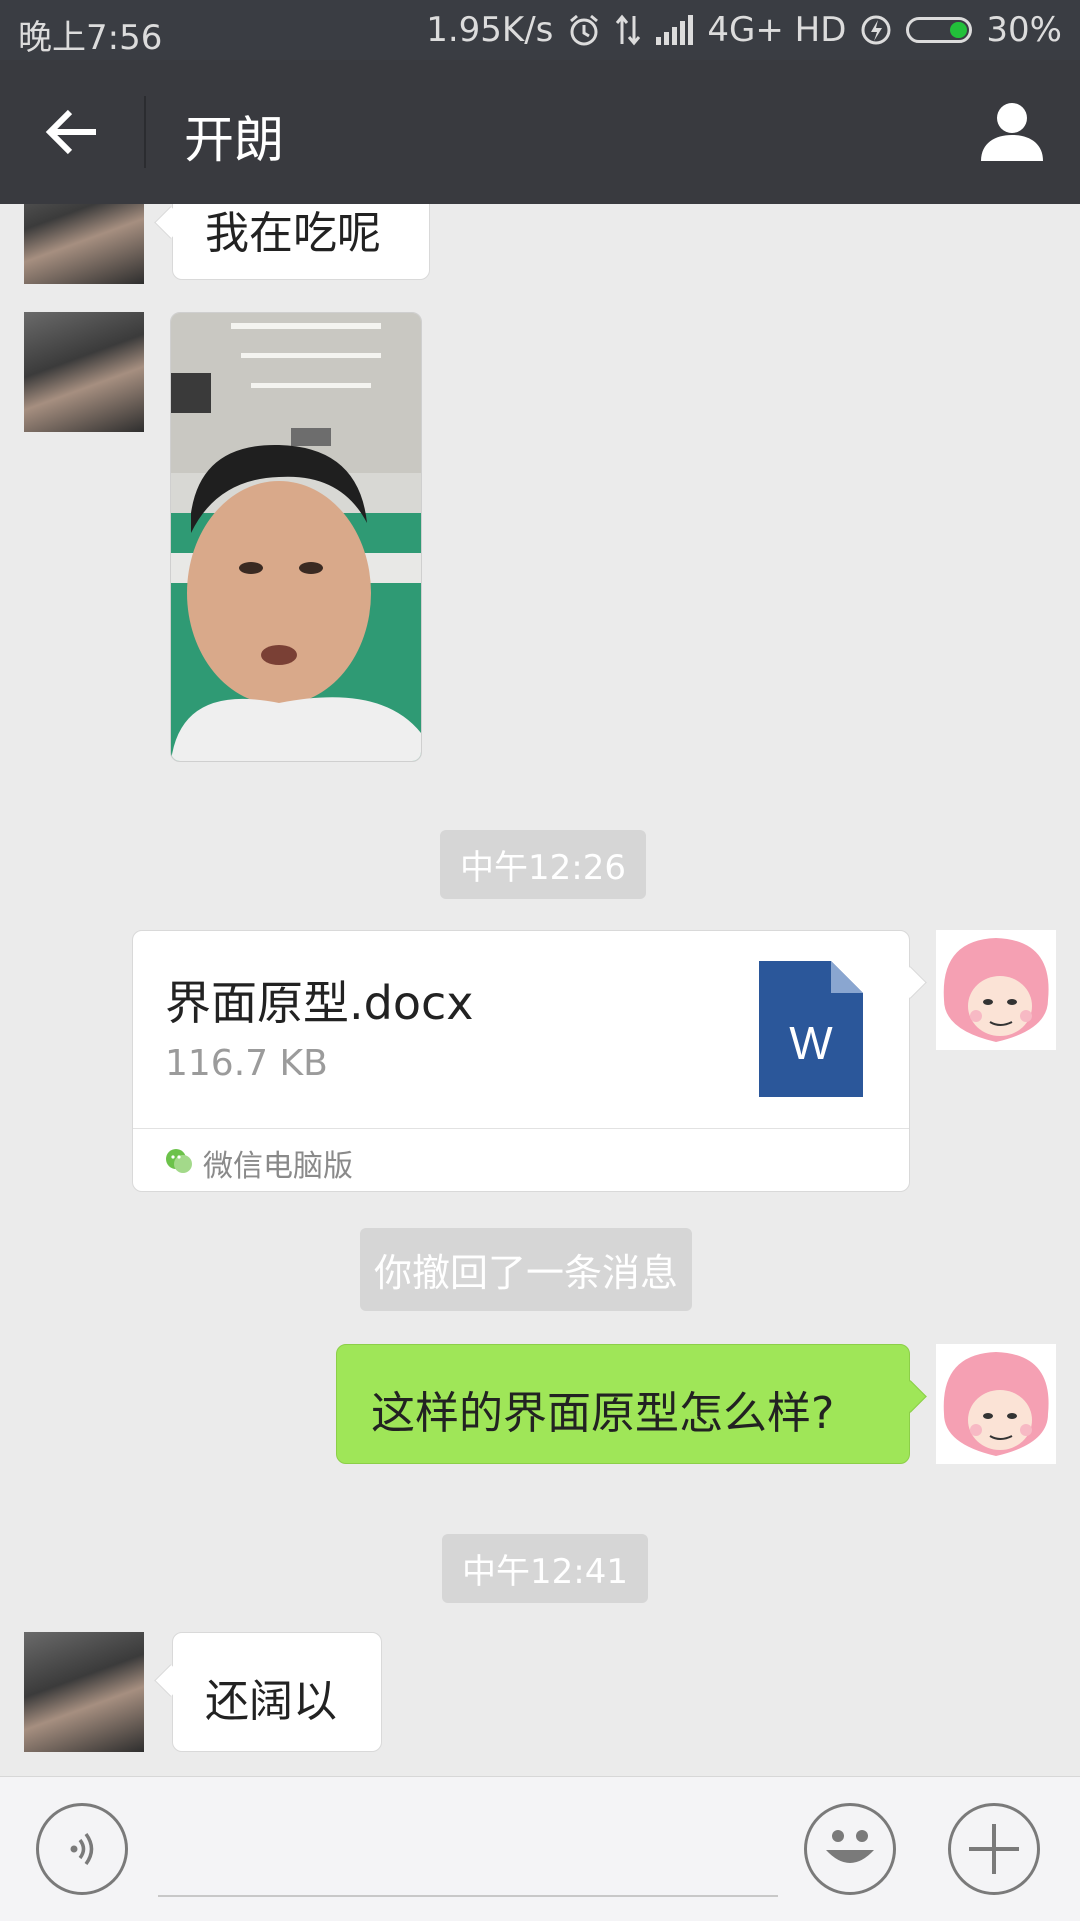 The width and height of the screenshot is (1080, 1921). I want to click on timestamp: 中午12:26, so click(543, 864).